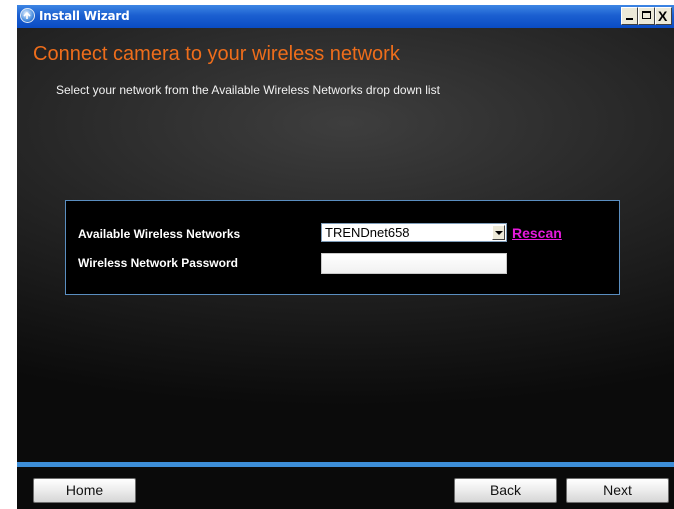 Image resolution: width=674 pixels, height=509 pixels. I want to click on title-bar: Install Wizard X, so click(345, 16).